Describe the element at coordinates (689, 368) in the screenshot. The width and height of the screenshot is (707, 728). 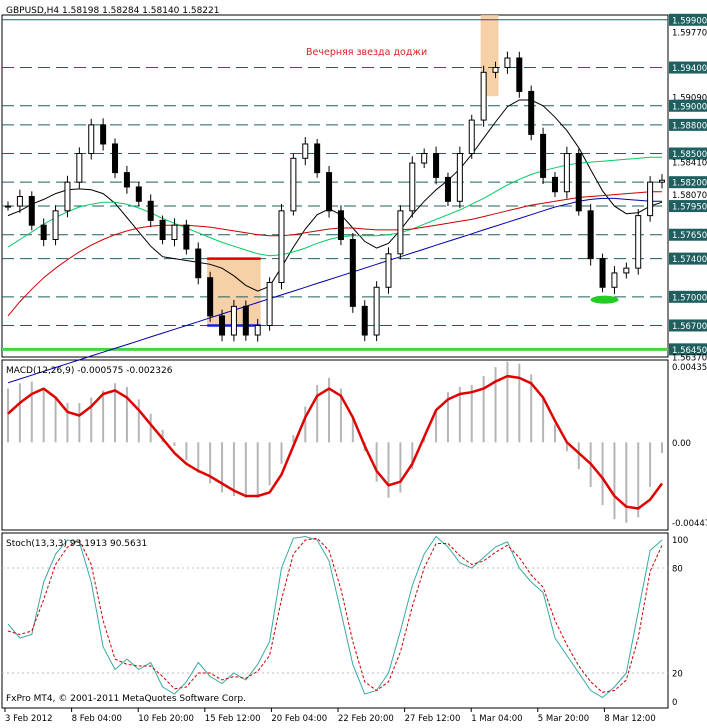
I see `macd-tick-0: 0.004356` at that location.